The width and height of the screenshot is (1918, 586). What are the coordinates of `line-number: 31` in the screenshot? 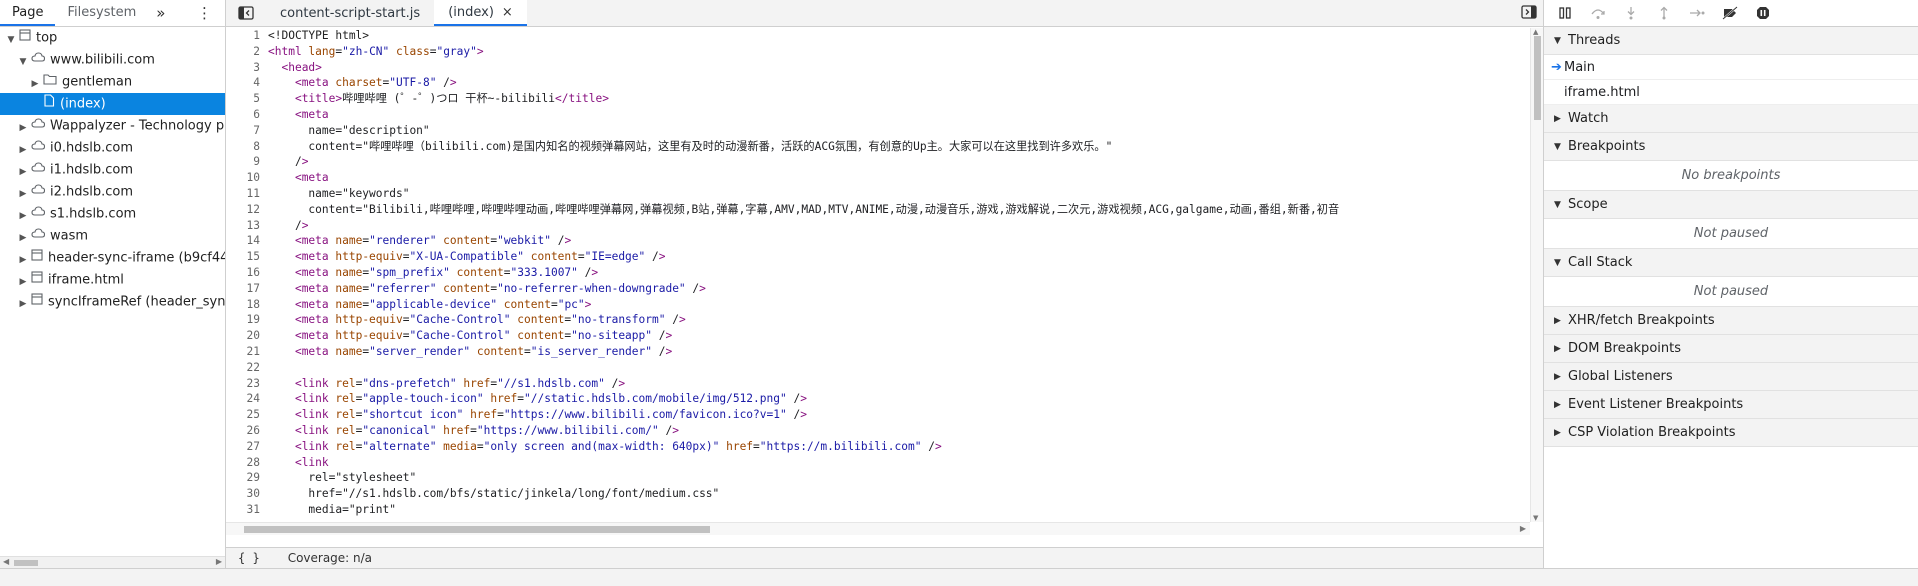 It's located at (247, 510).